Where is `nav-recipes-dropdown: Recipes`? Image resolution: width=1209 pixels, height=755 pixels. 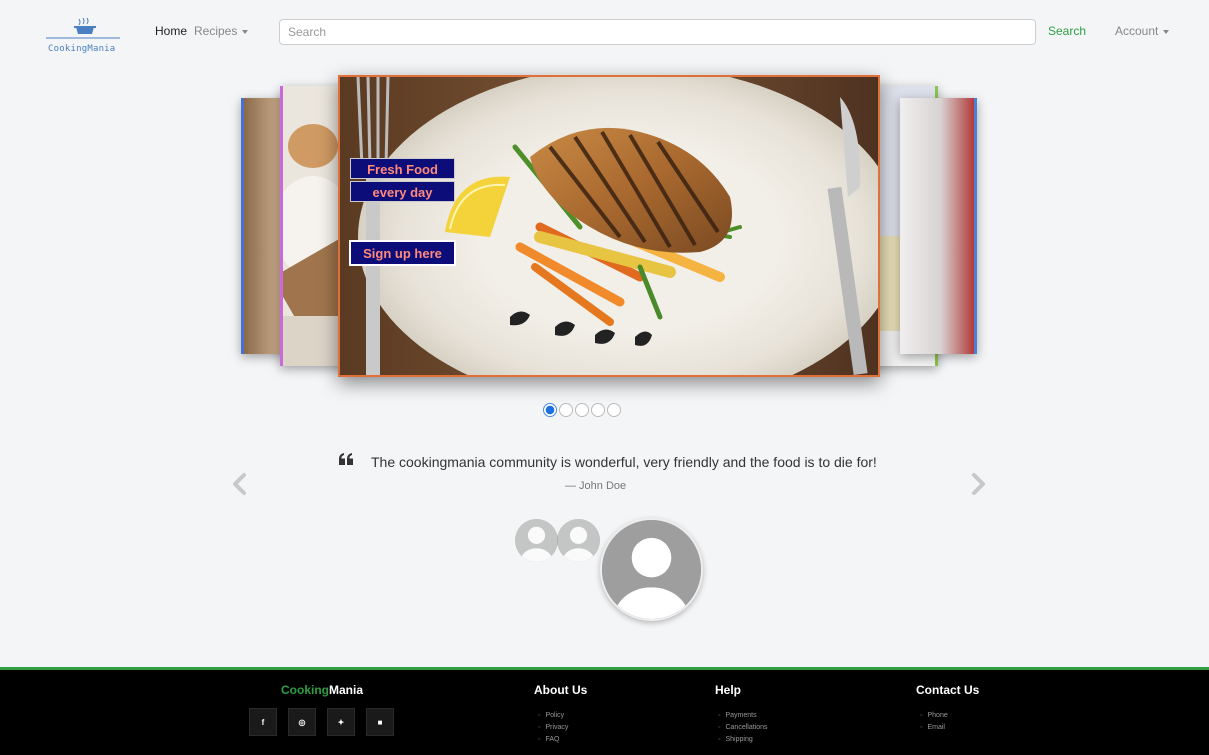 nav-recipes-dropdown: Recipes is located at coordinates (221, 31).